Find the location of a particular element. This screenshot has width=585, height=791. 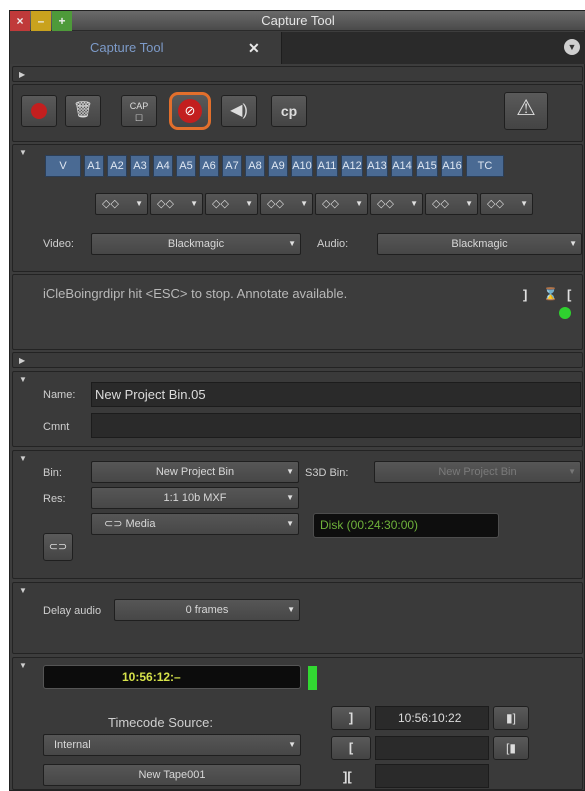

tab-menu-icon: ▼ is located at coordinates (572, 47).